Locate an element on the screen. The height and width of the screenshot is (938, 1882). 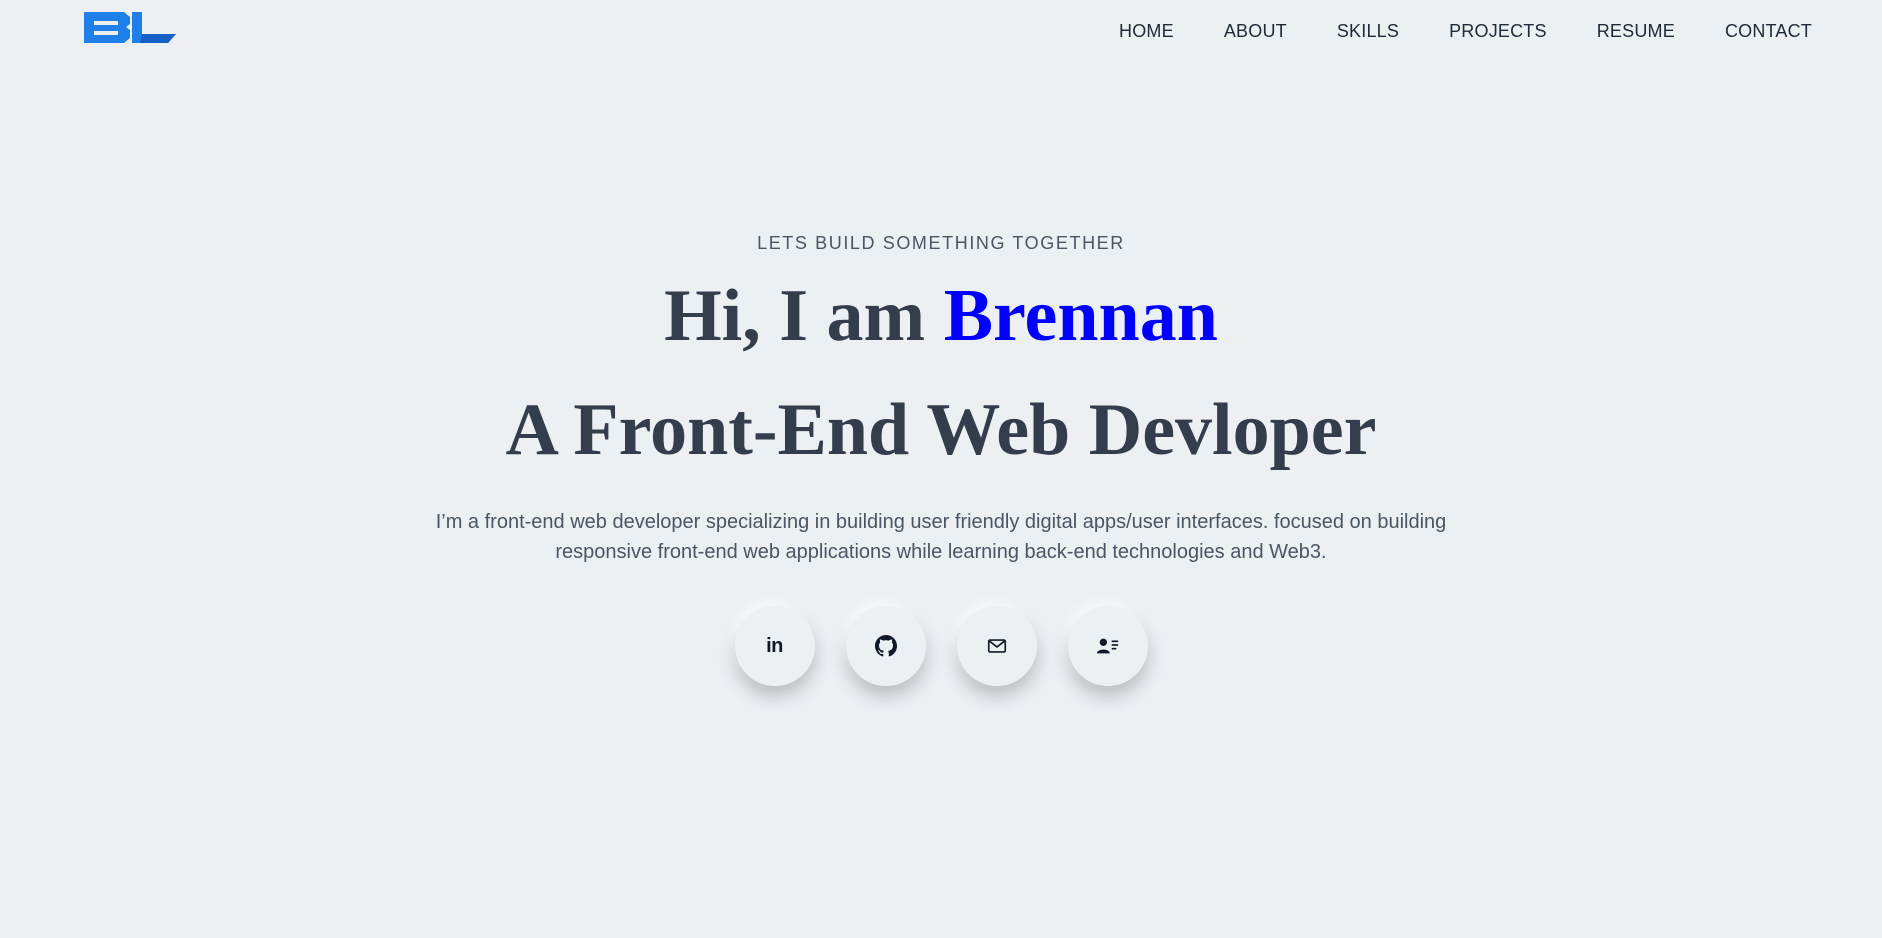
hero-tagline: LETS BUILD SOMETHING TOGETHER is located at coordinates (941, 243).